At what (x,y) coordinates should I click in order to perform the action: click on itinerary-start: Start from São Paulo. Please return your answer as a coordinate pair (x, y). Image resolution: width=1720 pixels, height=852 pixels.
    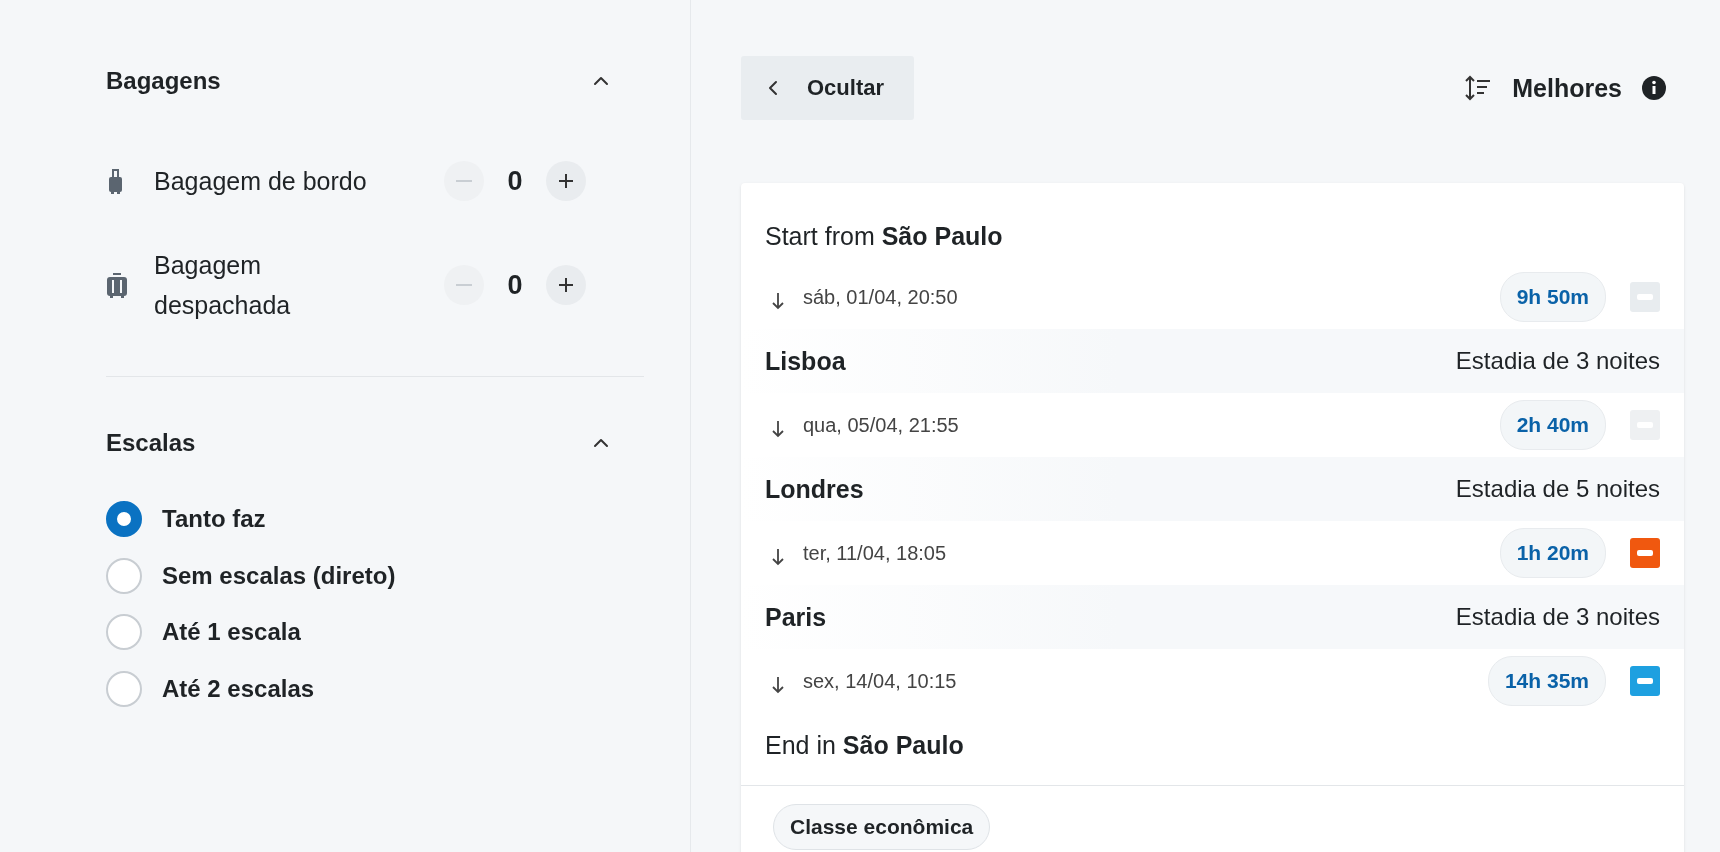
    Looking at the image, I should click on (884, 236).